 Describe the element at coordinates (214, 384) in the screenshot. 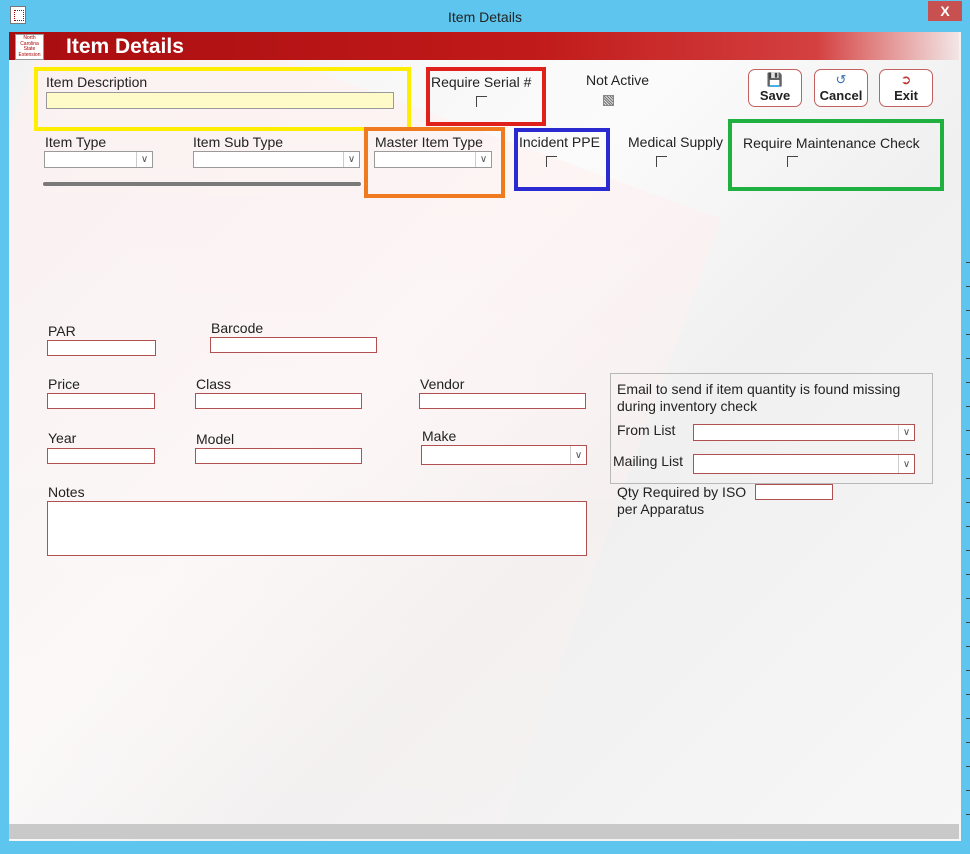

I see `class-label: Class` at that location.